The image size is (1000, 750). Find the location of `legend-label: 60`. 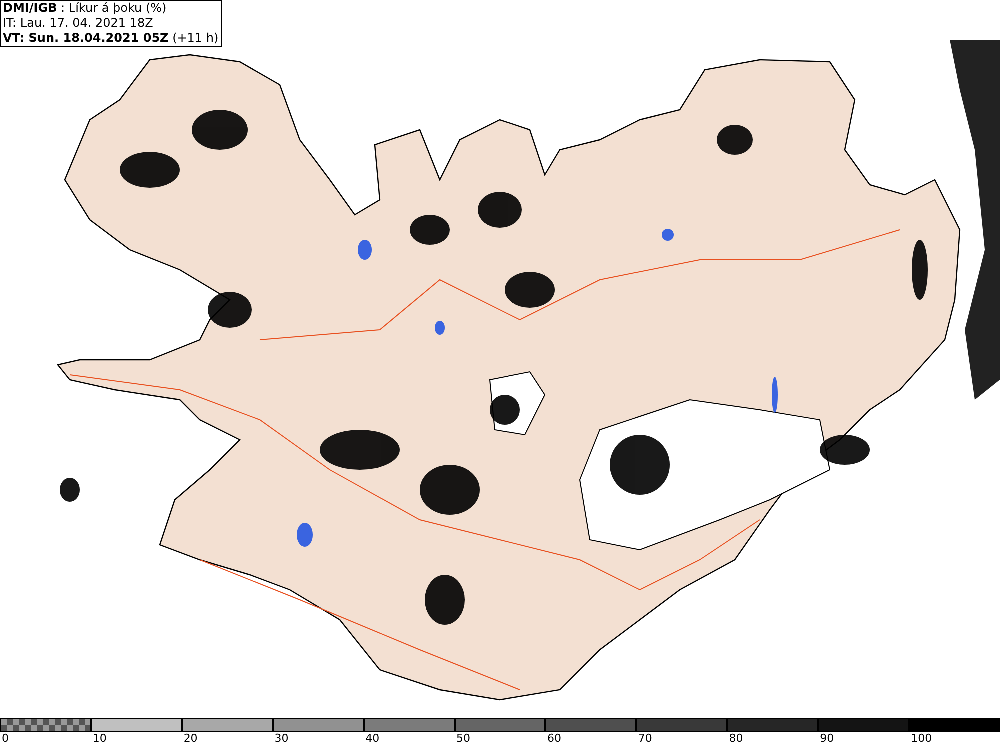

legend-label: 60 is located at coordinates (554, 739).